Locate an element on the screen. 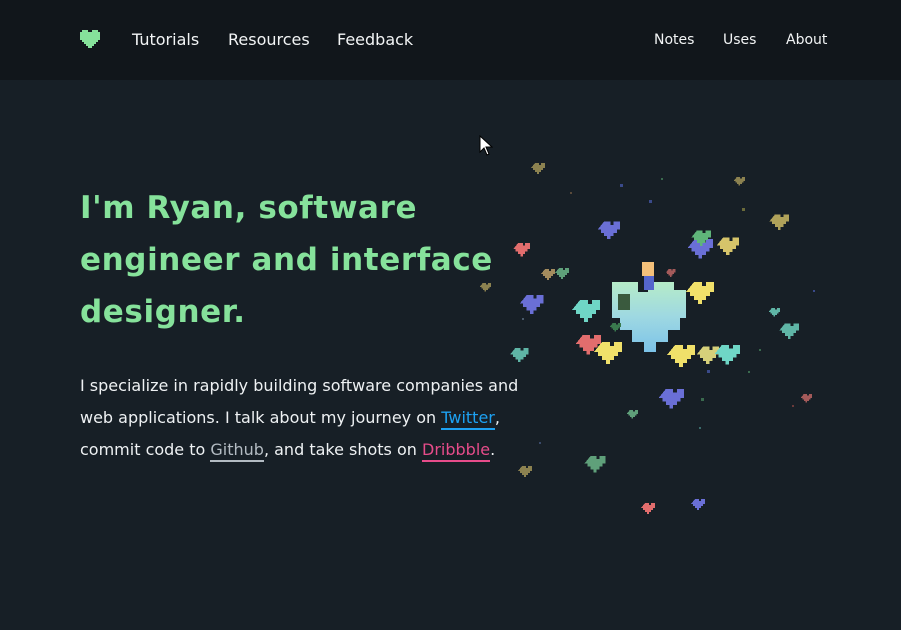 Image resolution: width=901 pixels, height=630 pixels. center-heart-icon is located at coordinates (649, 307).